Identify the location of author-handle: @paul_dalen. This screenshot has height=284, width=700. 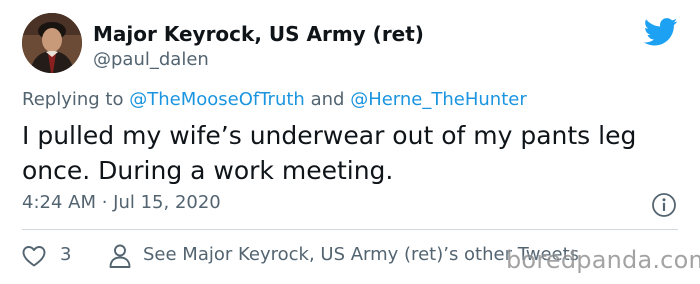
(258, 60).